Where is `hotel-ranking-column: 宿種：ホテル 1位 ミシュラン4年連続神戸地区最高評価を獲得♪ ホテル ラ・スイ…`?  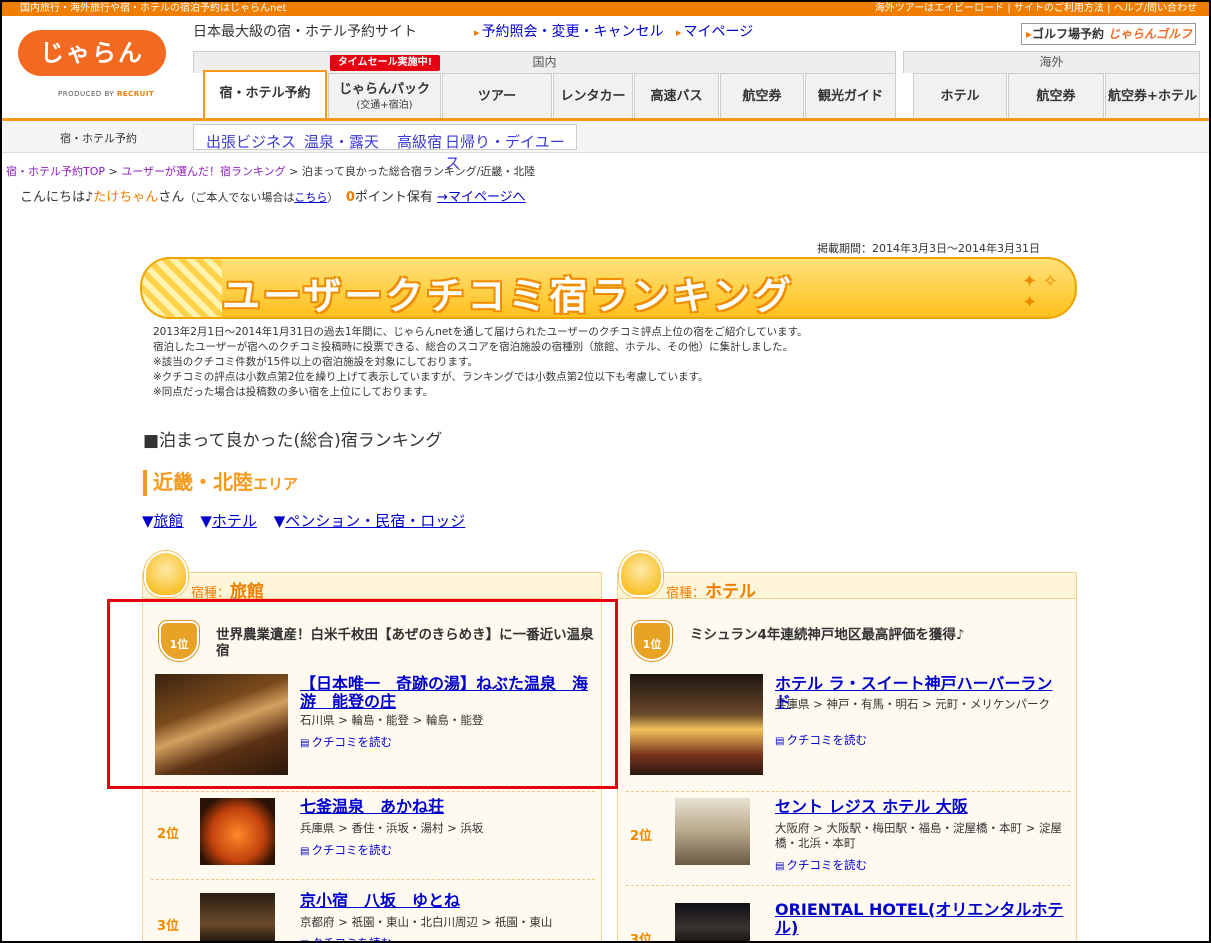 hotel-ranking-column: 宿種：ホテル 1位 ミシュラン4年連続神戸地区最高評価を獲得♪ ホテル ラ・スイ… is located at coordinates (847, 757).